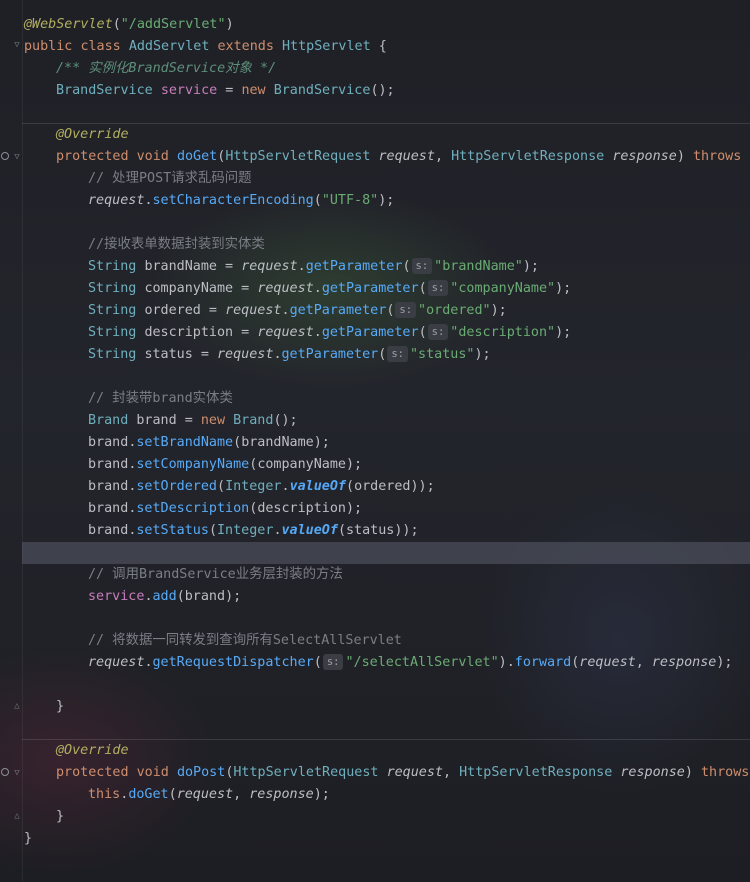 The width and height of the screenshot is (750, 882). Describe the element at coordinates (166, 68) in the screenshot. I see `doc-comment: /** 实例化BrandService对象 */` at that location.